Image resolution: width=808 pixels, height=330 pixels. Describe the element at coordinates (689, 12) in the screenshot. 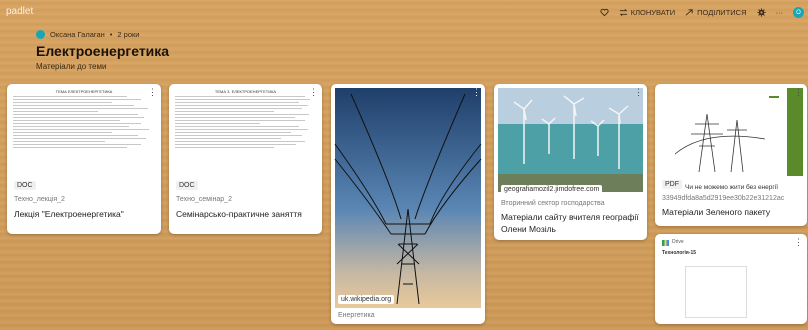

I see `share-icon` at that location.